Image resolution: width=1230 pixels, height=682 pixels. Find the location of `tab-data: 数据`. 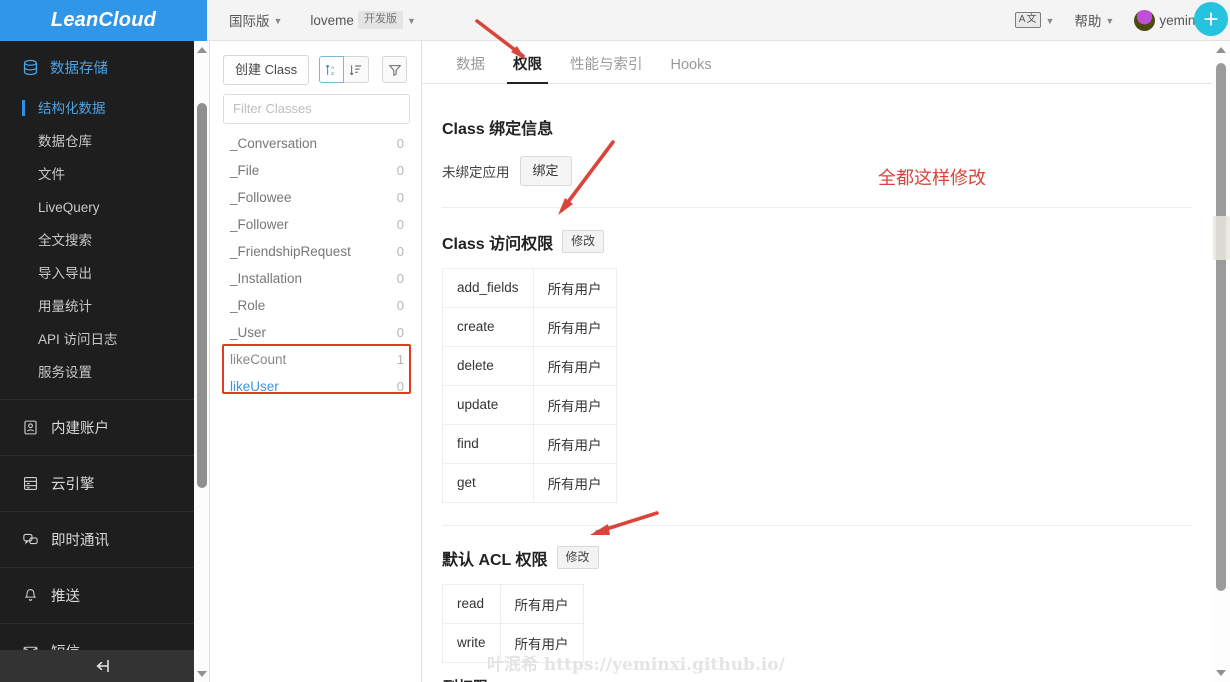

tab-data: 数据 is located at coordinates (470, 70).